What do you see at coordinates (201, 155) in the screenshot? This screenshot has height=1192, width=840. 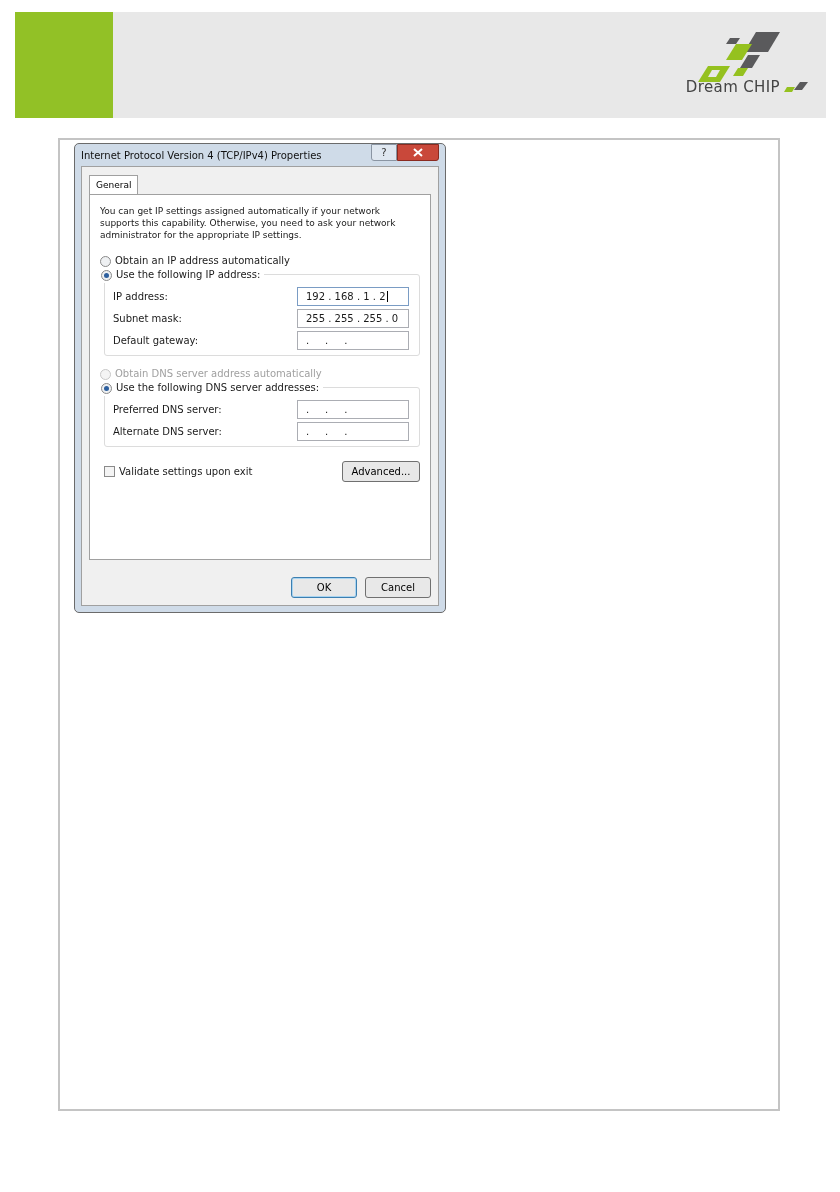 I see `window-title: Internet Protocol Version 4 (TCP/IPv4) Properties` at bounding box center [201, 155].